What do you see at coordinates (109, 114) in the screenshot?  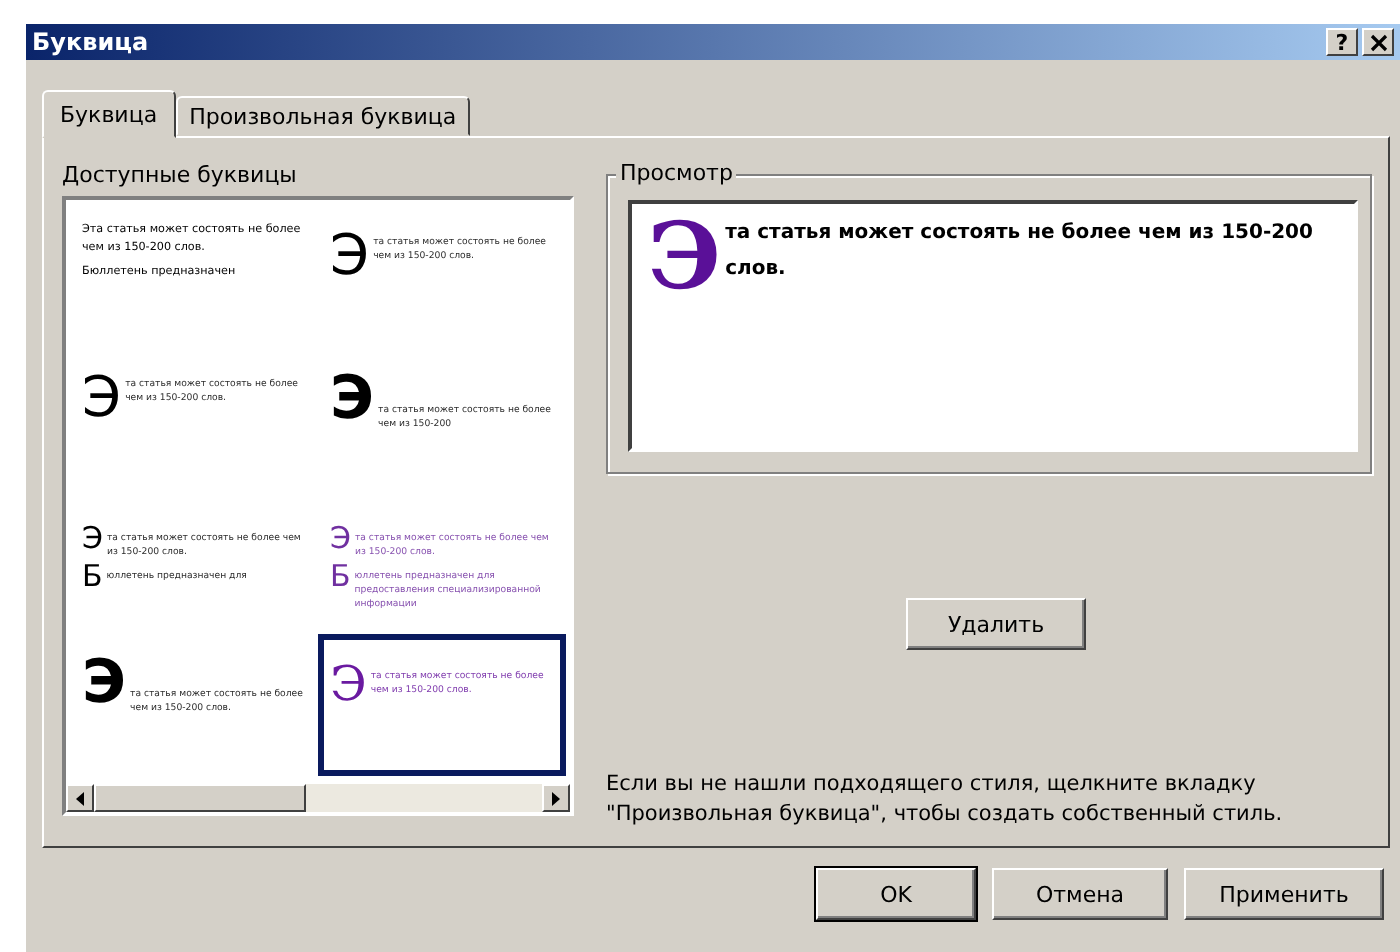 I see `tab: Буквица` at bounding box center [109, 114].